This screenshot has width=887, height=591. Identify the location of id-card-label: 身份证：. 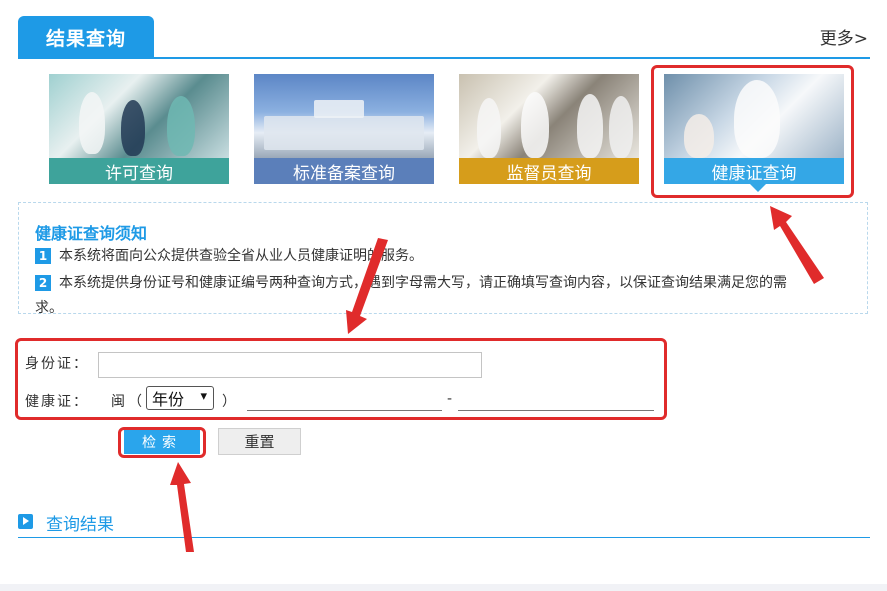
(57, 364).